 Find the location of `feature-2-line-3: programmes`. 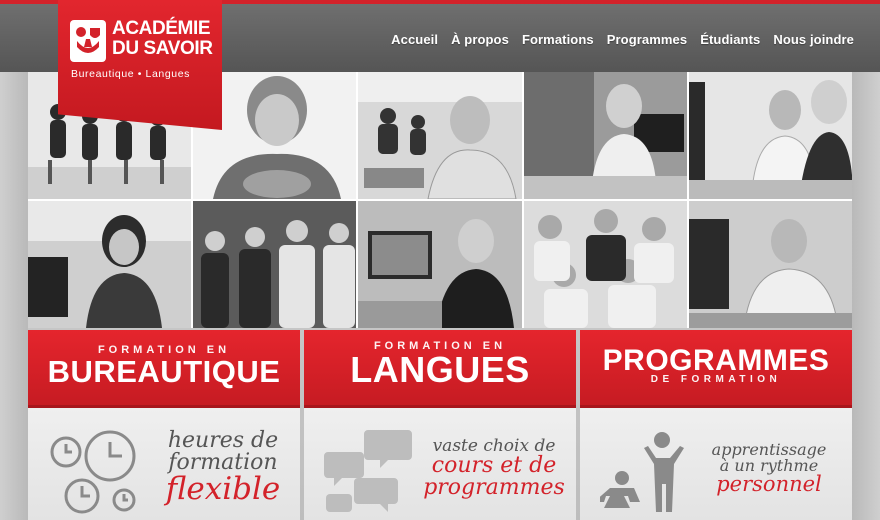

feature-2-line-3: programmes is located at coordinates (494, 487).